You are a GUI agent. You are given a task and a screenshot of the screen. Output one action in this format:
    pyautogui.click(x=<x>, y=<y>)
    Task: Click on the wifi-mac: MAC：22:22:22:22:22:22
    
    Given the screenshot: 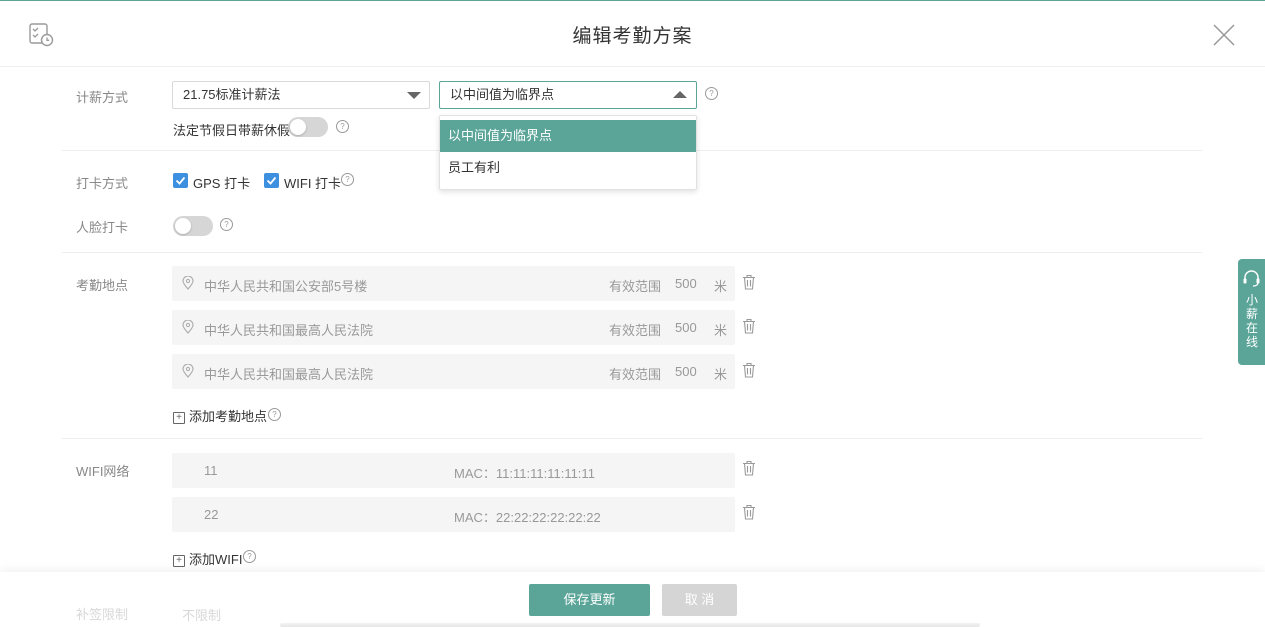 What is the action you would take?
    pyautogui.click(x=527, y=517)
    